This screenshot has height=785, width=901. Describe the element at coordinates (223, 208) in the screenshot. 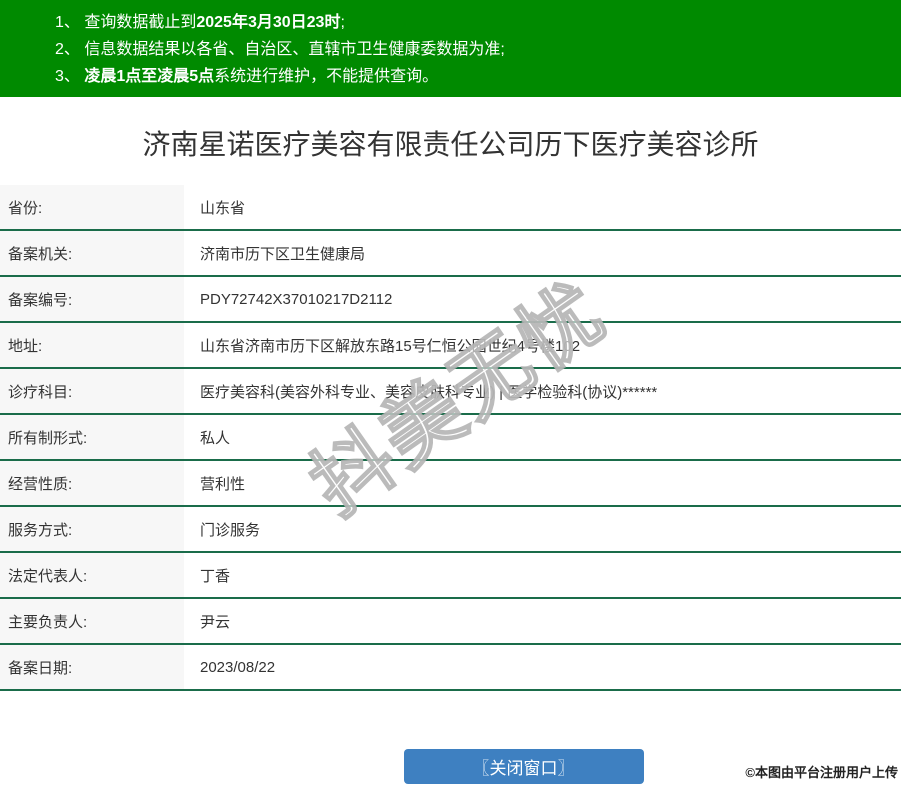

I see `row-value: 山东省` at that location.